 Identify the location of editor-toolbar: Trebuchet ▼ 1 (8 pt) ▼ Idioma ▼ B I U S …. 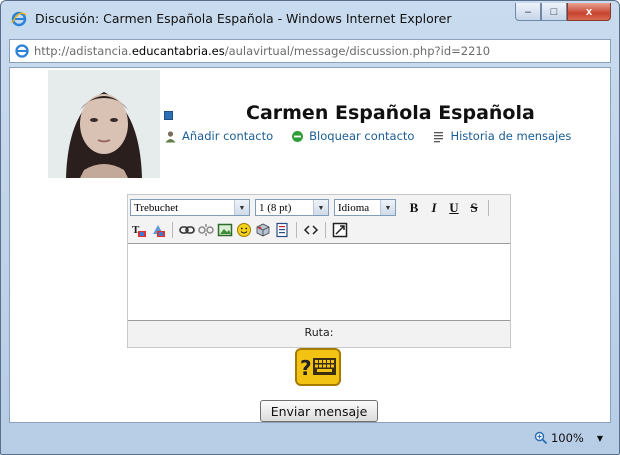
(319, 219).